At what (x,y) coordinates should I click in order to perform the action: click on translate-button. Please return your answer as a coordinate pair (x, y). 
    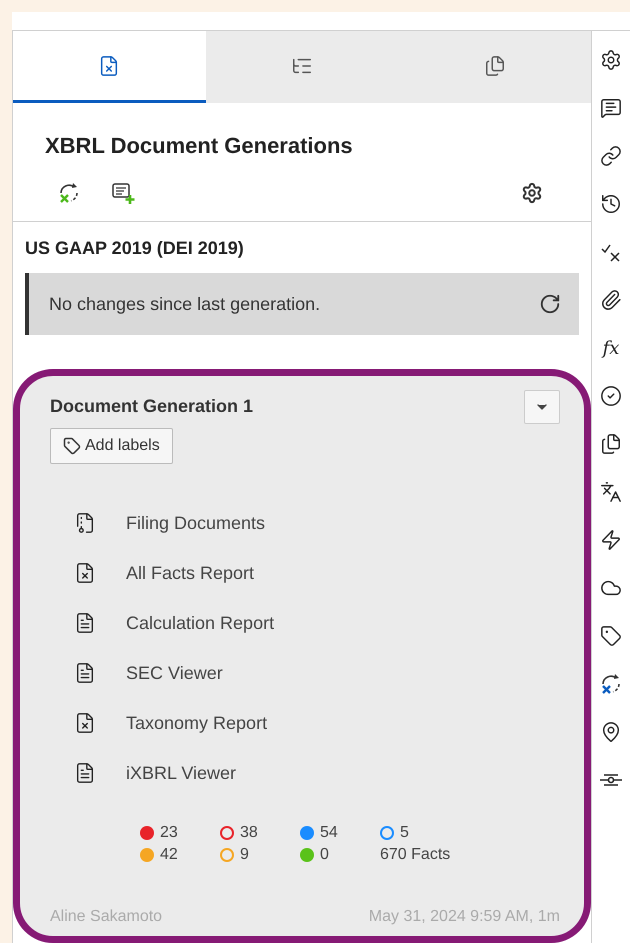
    Looking at the image, I should click on (611, 492).